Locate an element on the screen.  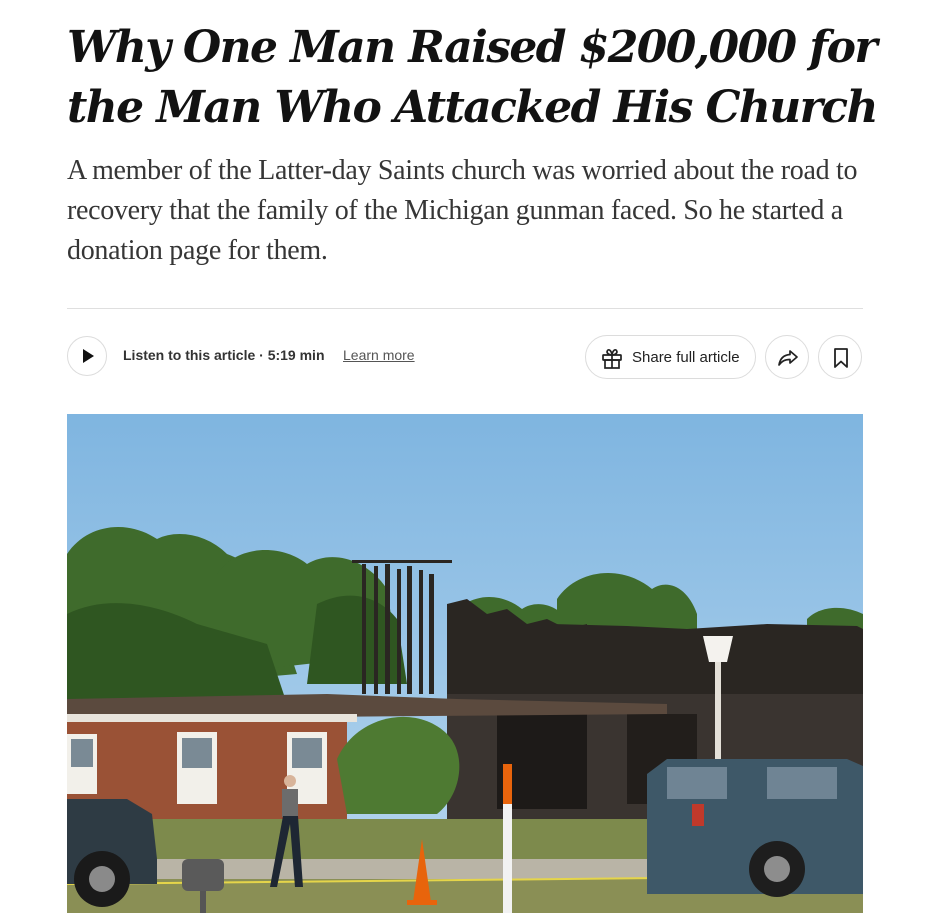
play-icon is located at coordinates (88, 356).